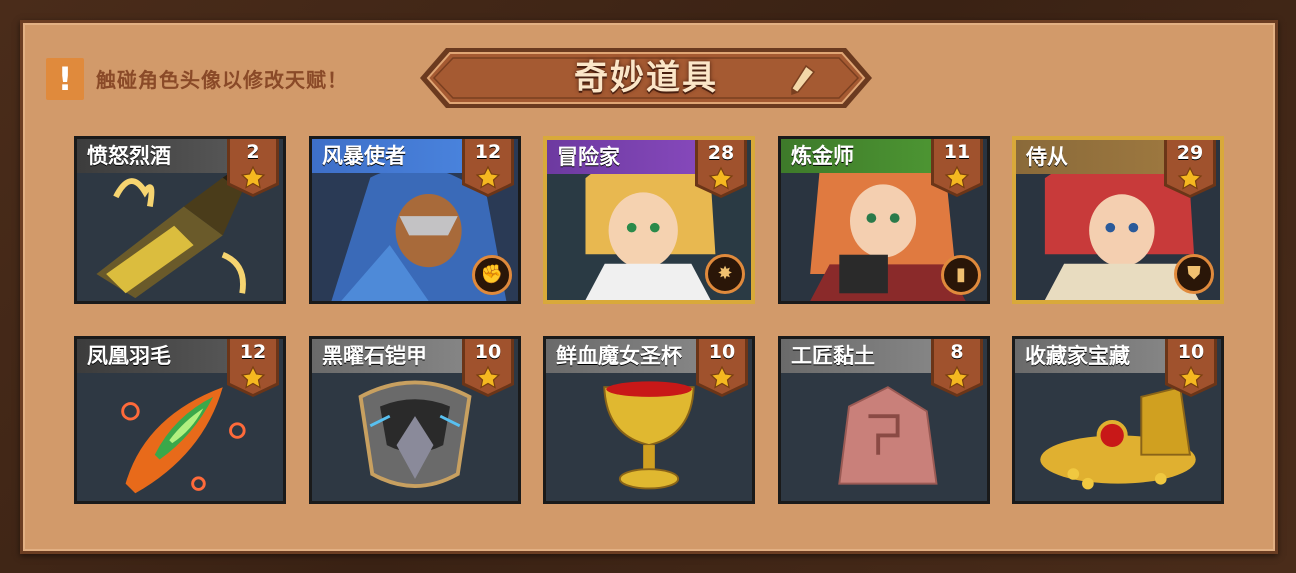  Describe the element at coordinates (415, 220) in the screenshot. I see `card-2: 风暴使者 12 ✊` at that location.